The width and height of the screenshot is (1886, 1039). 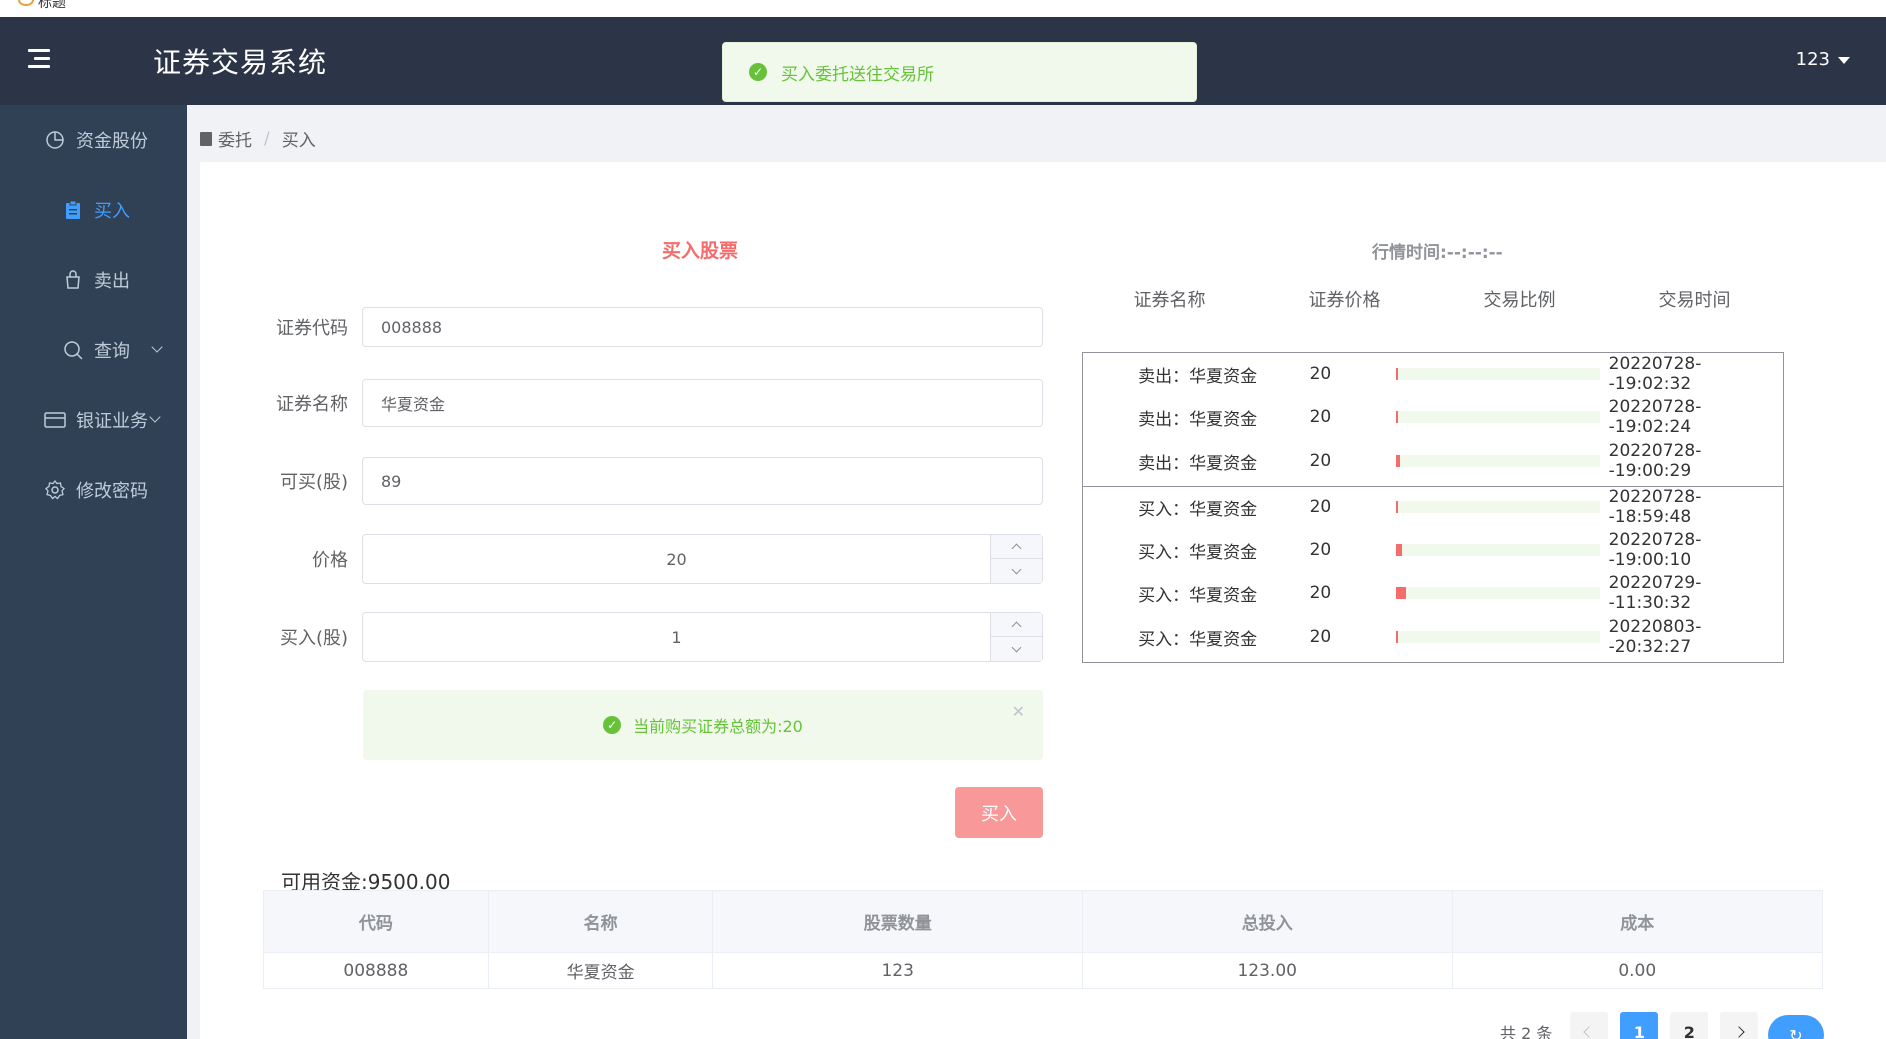 What do you see at coordinates (1018, 711) in the screenshot?
I see `close-icon: ✕` at bounding box center [1018, 711].